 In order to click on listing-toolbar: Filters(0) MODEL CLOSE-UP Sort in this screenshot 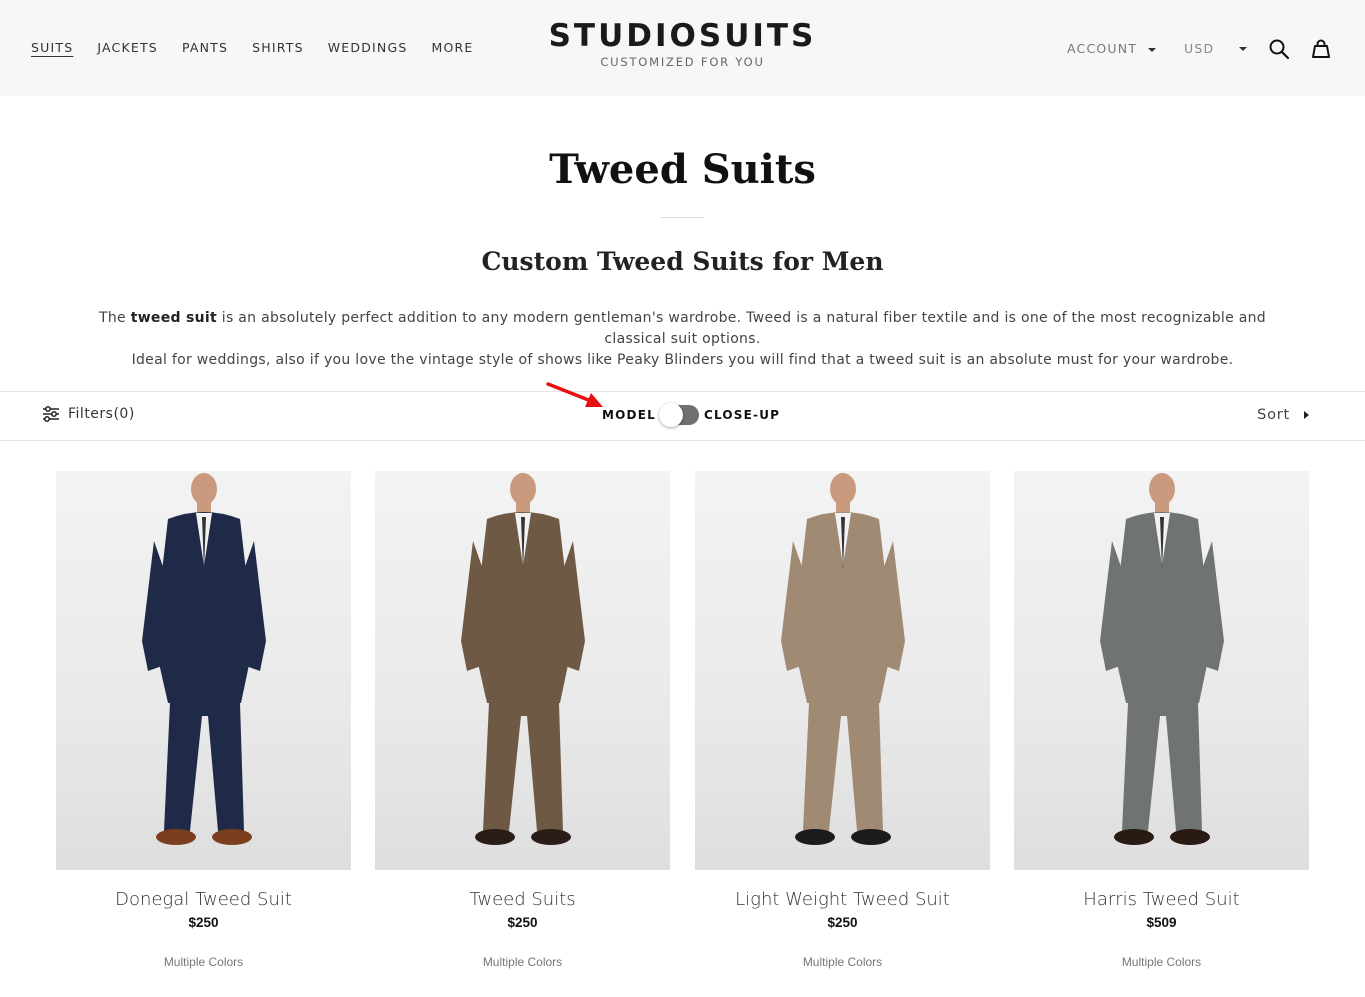, I will do `click(682, 416)`.